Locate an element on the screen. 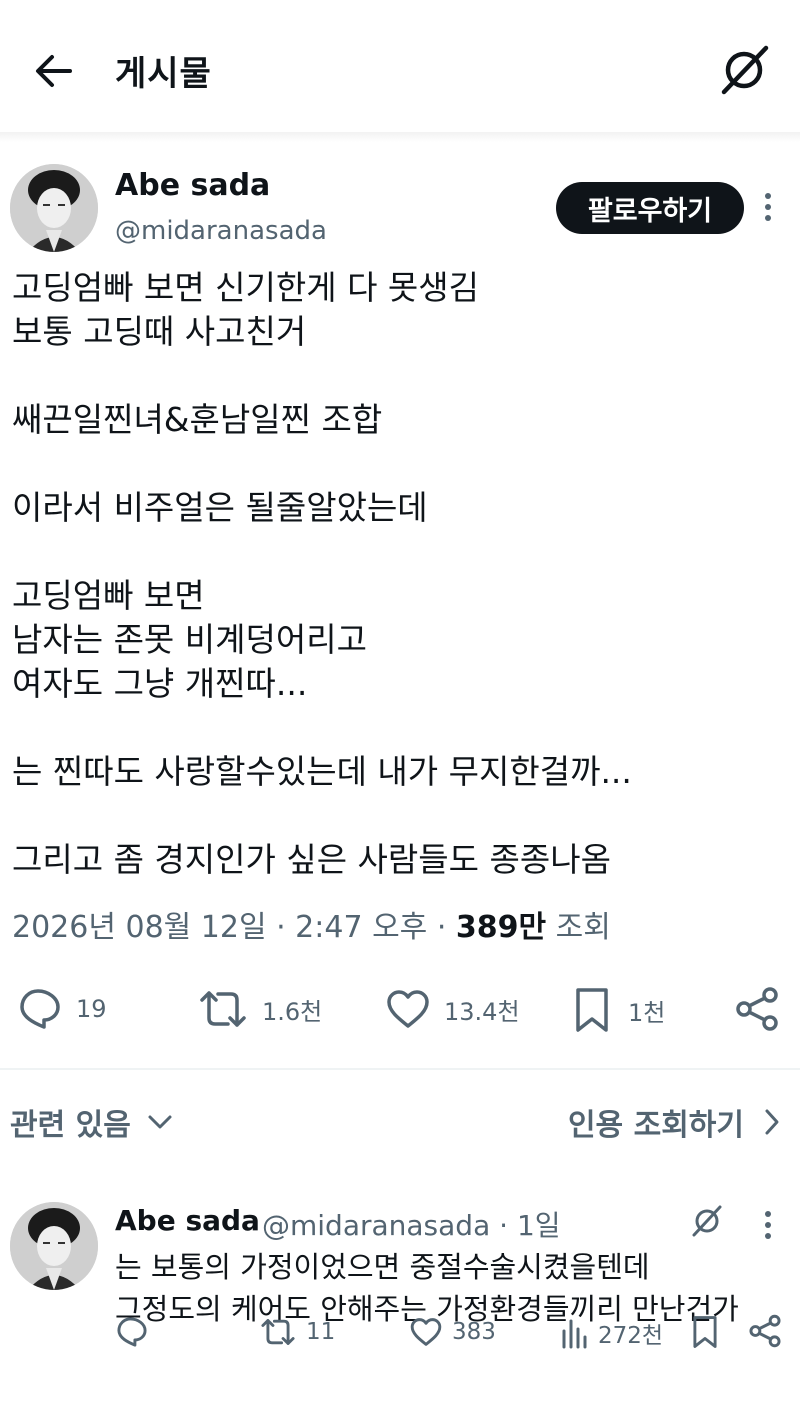 This screenshot has width=800, height=1411. repost-count: 1.6천 is located at coordinates (292, 1011).